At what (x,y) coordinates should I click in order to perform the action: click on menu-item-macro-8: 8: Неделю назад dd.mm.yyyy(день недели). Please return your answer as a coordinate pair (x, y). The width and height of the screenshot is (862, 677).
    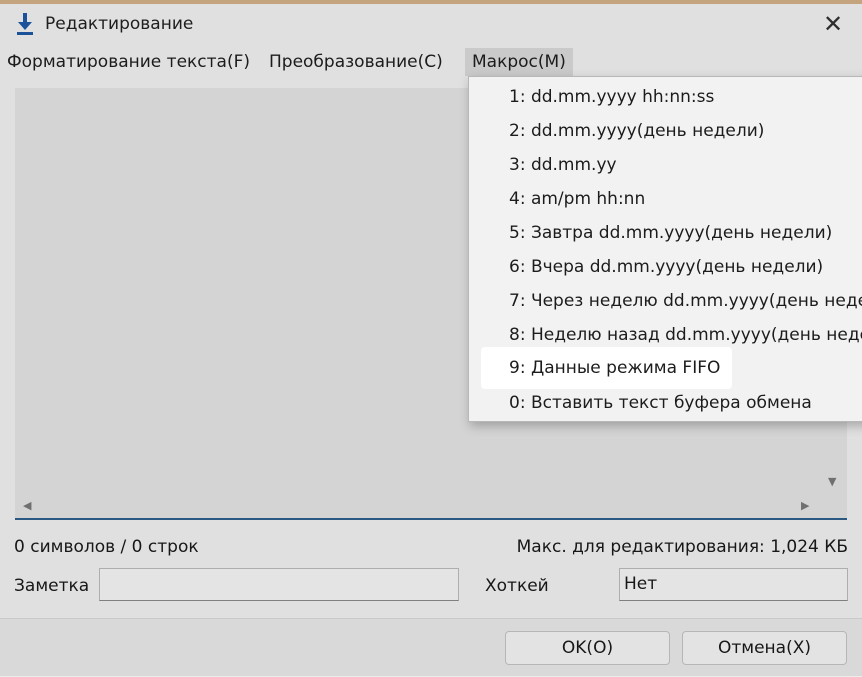
    Looking at the image, I should click on (685, 335).